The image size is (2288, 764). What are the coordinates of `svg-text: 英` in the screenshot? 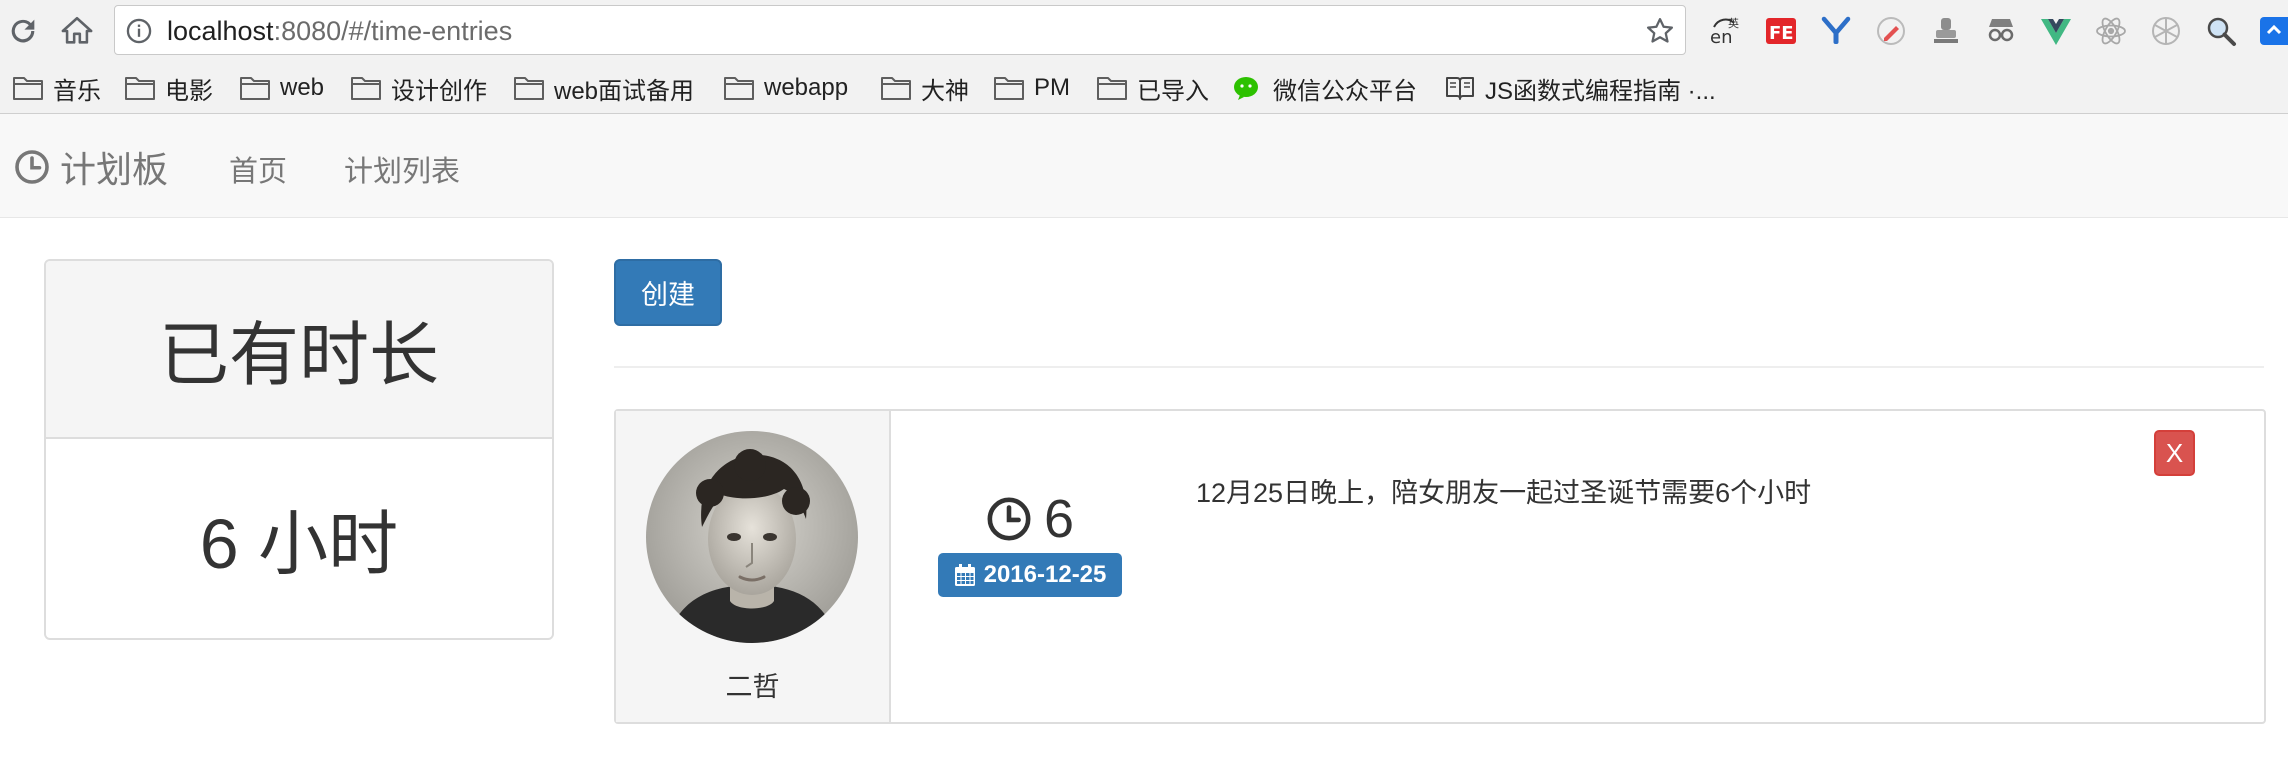 It's located at (1733, 23).